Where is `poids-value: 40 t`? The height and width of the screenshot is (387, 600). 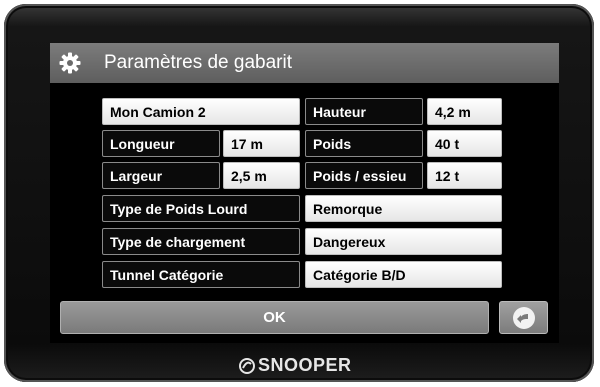 poids-value: 40 t is located at coordinates (464, 143).